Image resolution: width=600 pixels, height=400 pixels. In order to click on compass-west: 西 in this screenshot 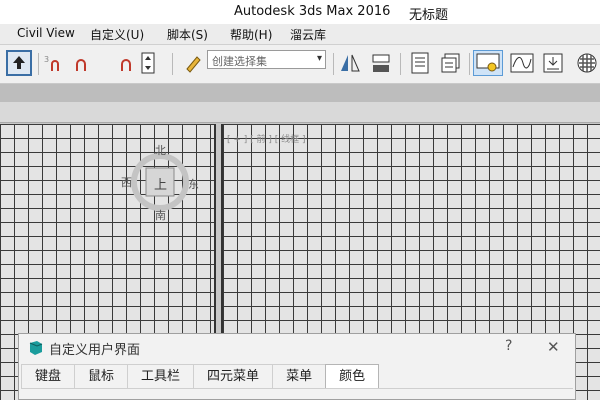, I will do `click(126, 182)`.